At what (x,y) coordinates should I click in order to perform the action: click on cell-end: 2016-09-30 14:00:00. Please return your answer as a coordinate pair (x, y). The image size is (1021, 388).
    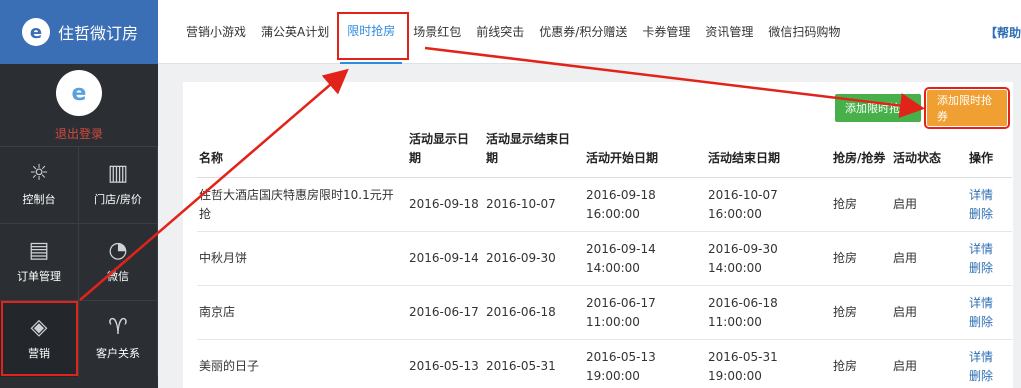
    Looking at the image, I should click on (768, 258).